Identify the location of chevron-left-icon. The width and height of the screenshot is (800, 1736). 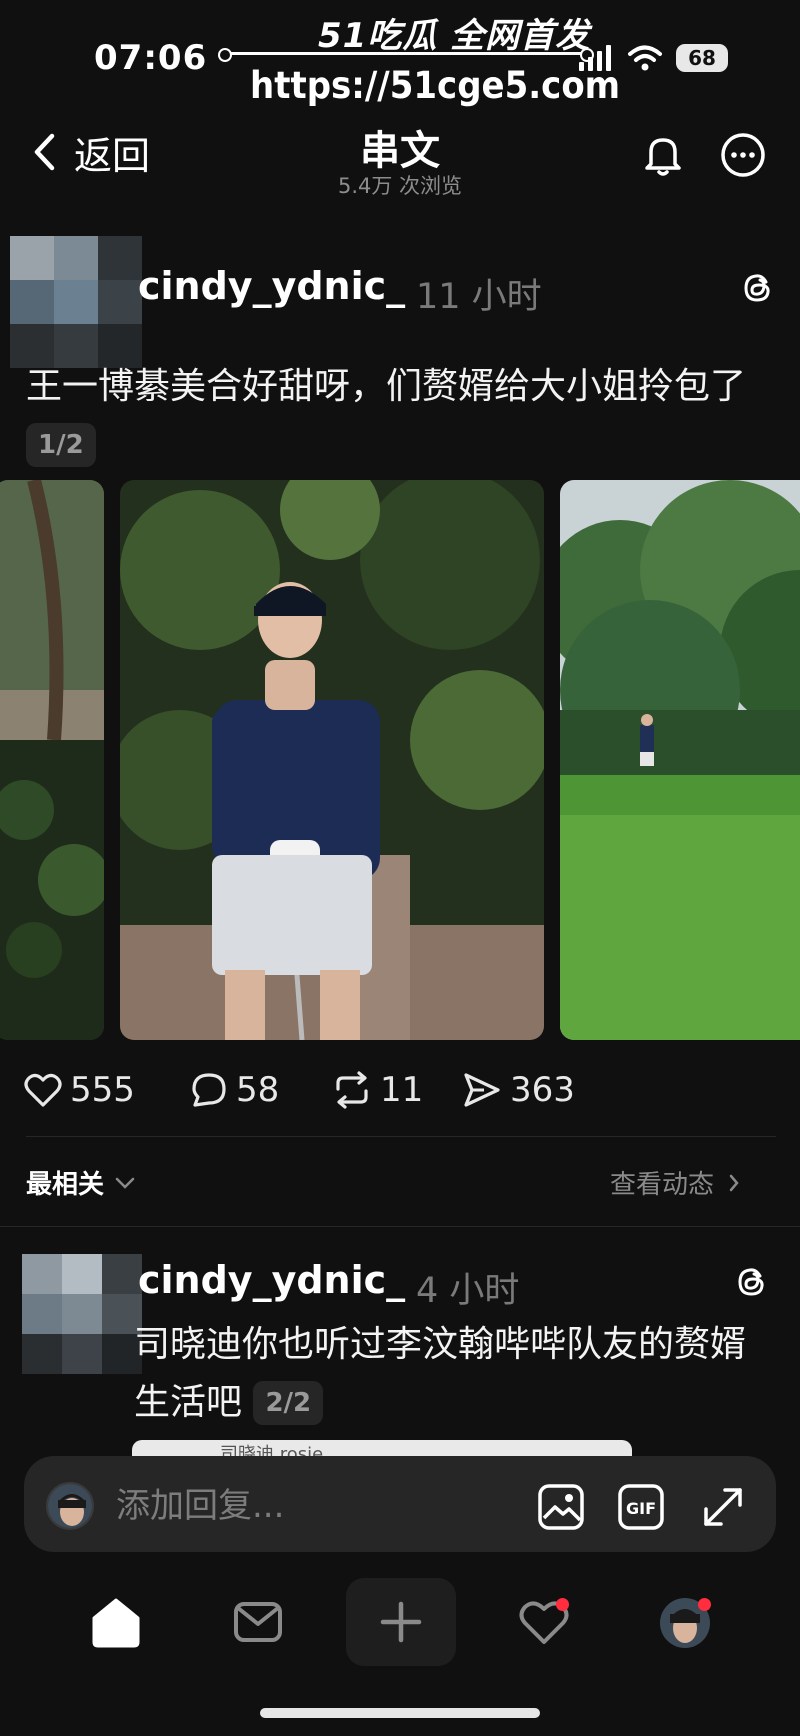
(44, 152).